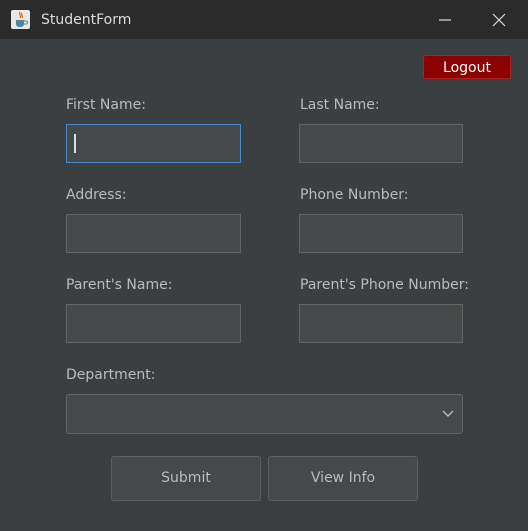 The height and width of the screenshot is (531, 528). What do you see at coordinates (343, 478) in the screenshot?
I see `view-info-button: View Info` at bounding box center [343, 478].